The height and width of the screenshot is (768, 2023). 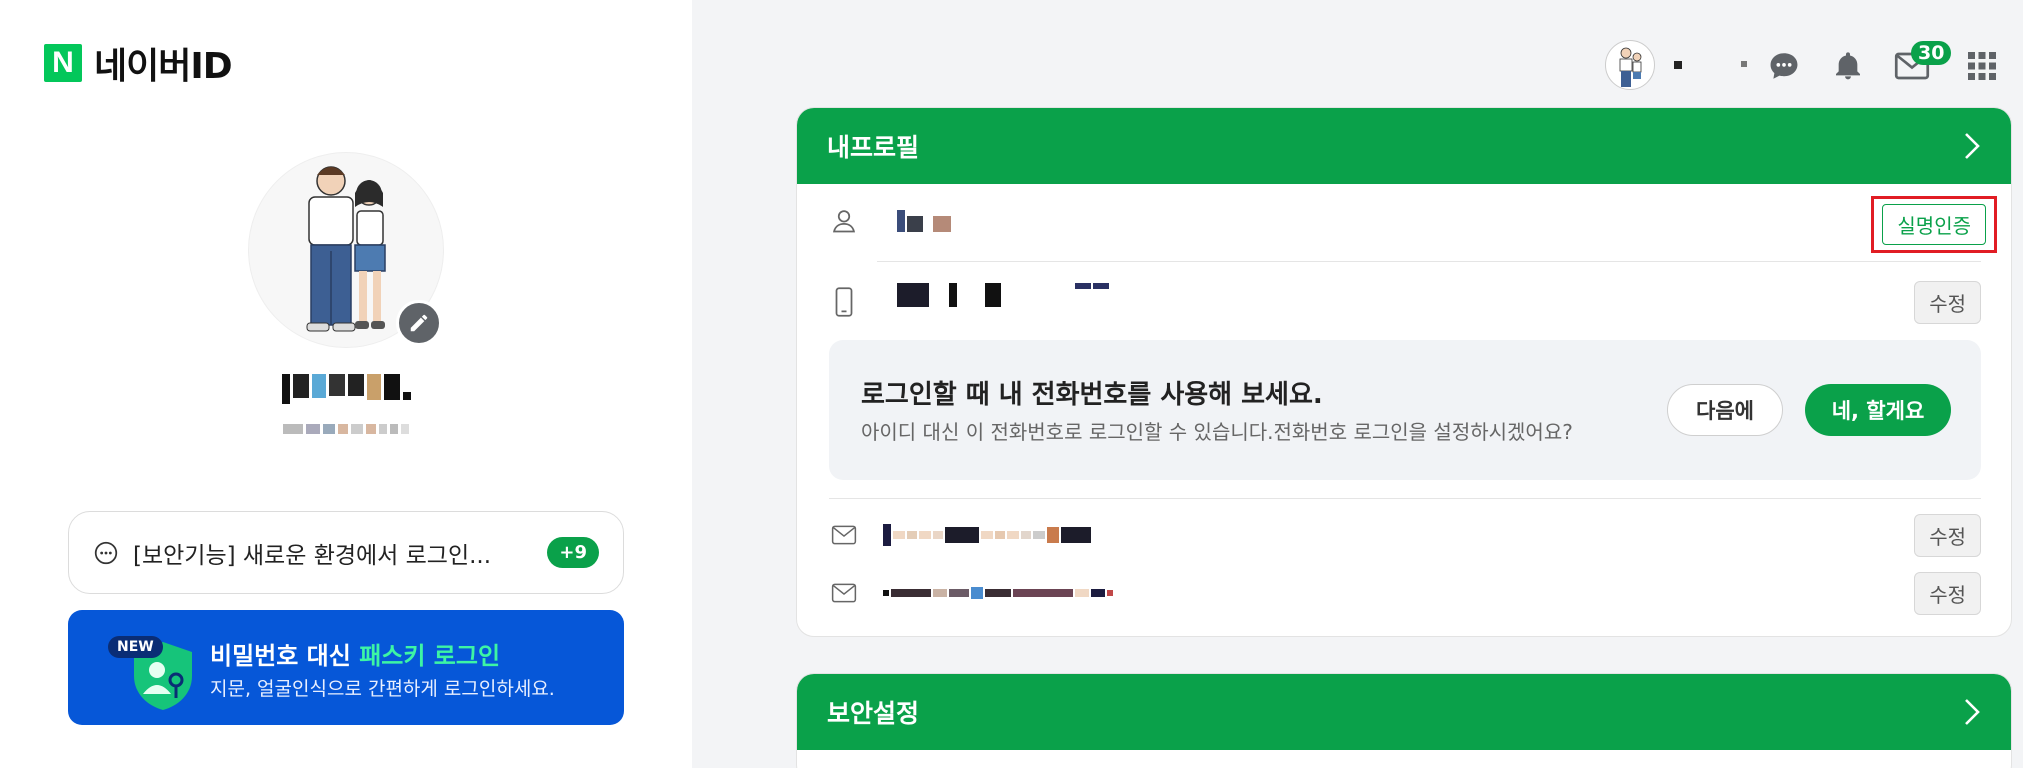 What do you see at coordinates (1878, 410) in the screenshot?
I see `accept-button: 네, 할게요` at bounding box center [1878, 410].